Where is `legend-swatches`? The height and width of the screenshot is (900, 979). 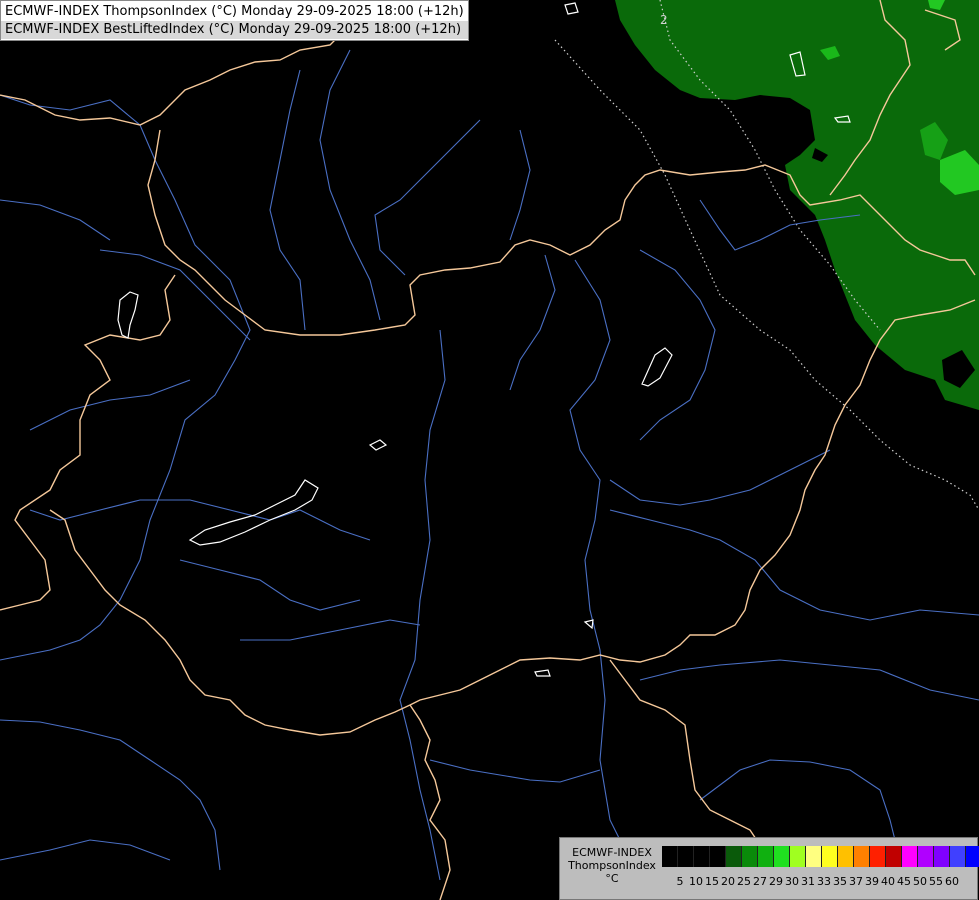
legend-swatches is located at coordinates (820, 856).